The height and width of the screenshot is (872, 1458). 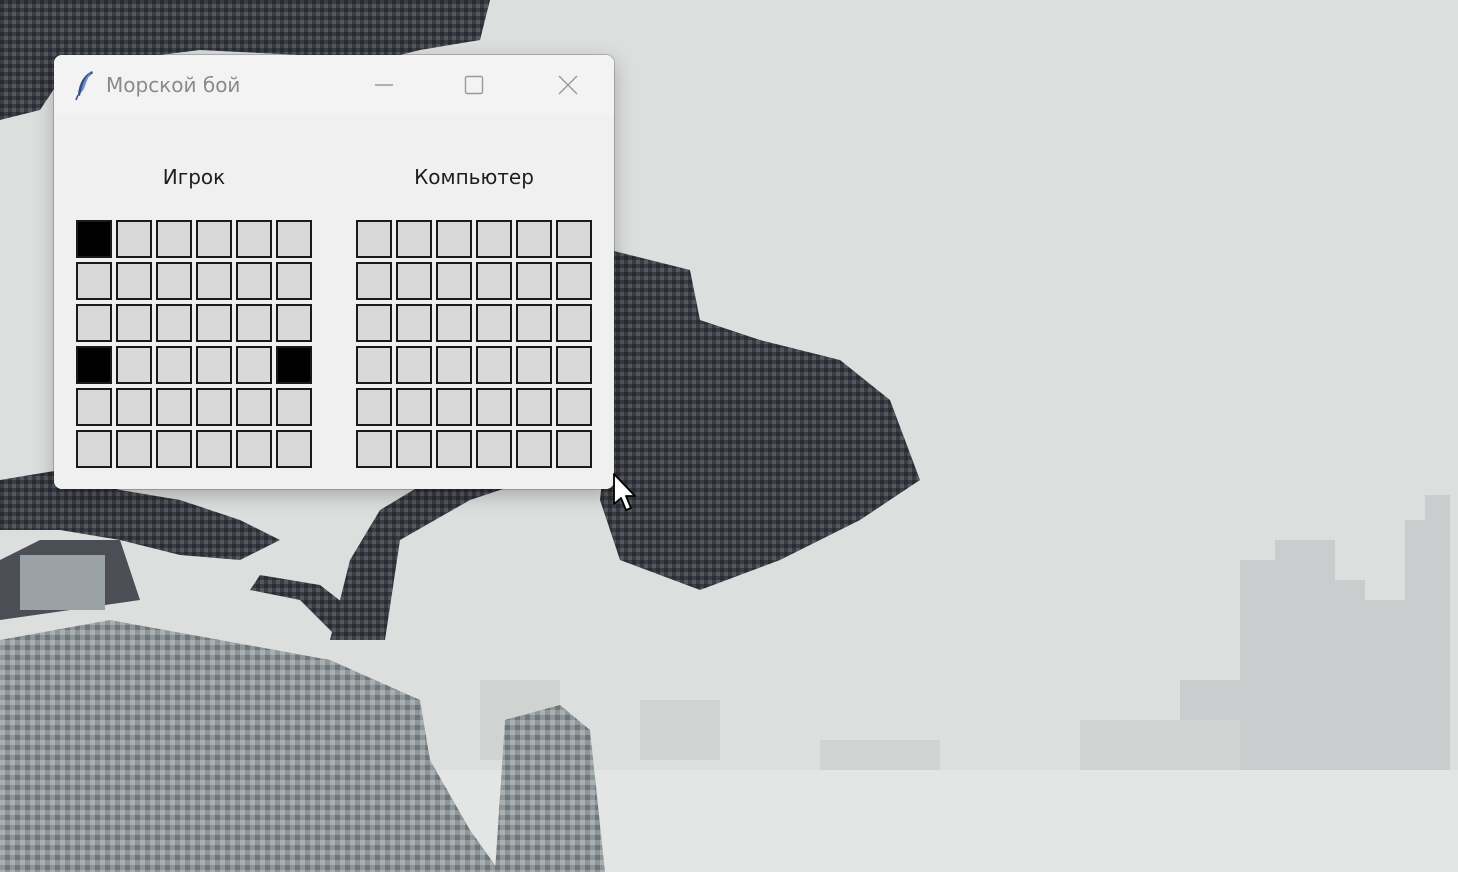 I want to click on player-board-label: Игрок, so click(x=194, y=177).